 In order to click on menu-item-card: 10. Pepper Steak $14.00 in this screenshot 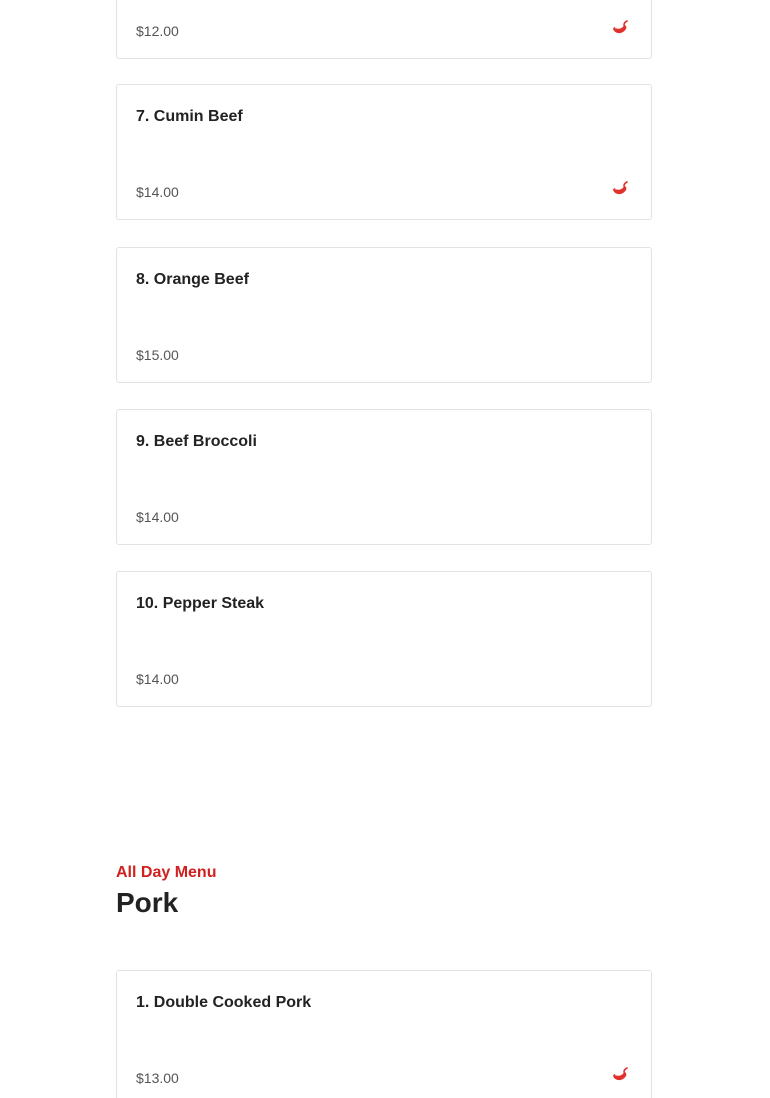, I will do `click(384, 639)`.